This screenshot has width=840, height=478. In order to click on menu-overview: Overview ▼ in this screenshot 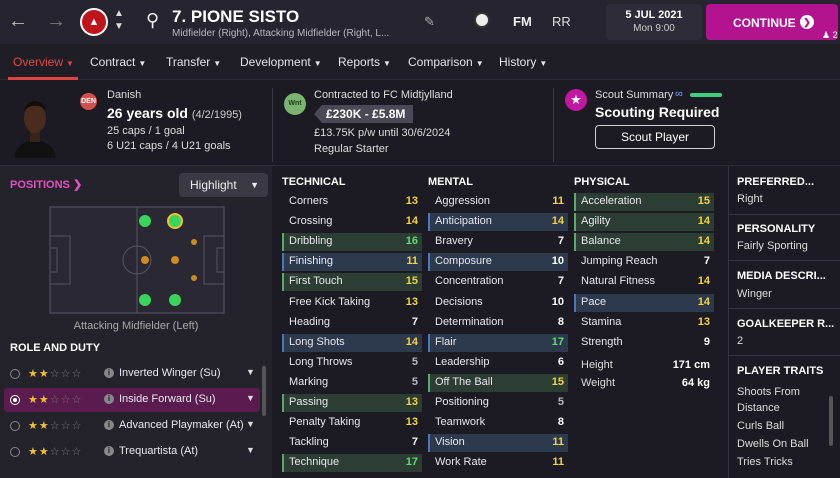, I will do `click(43, 62)`.